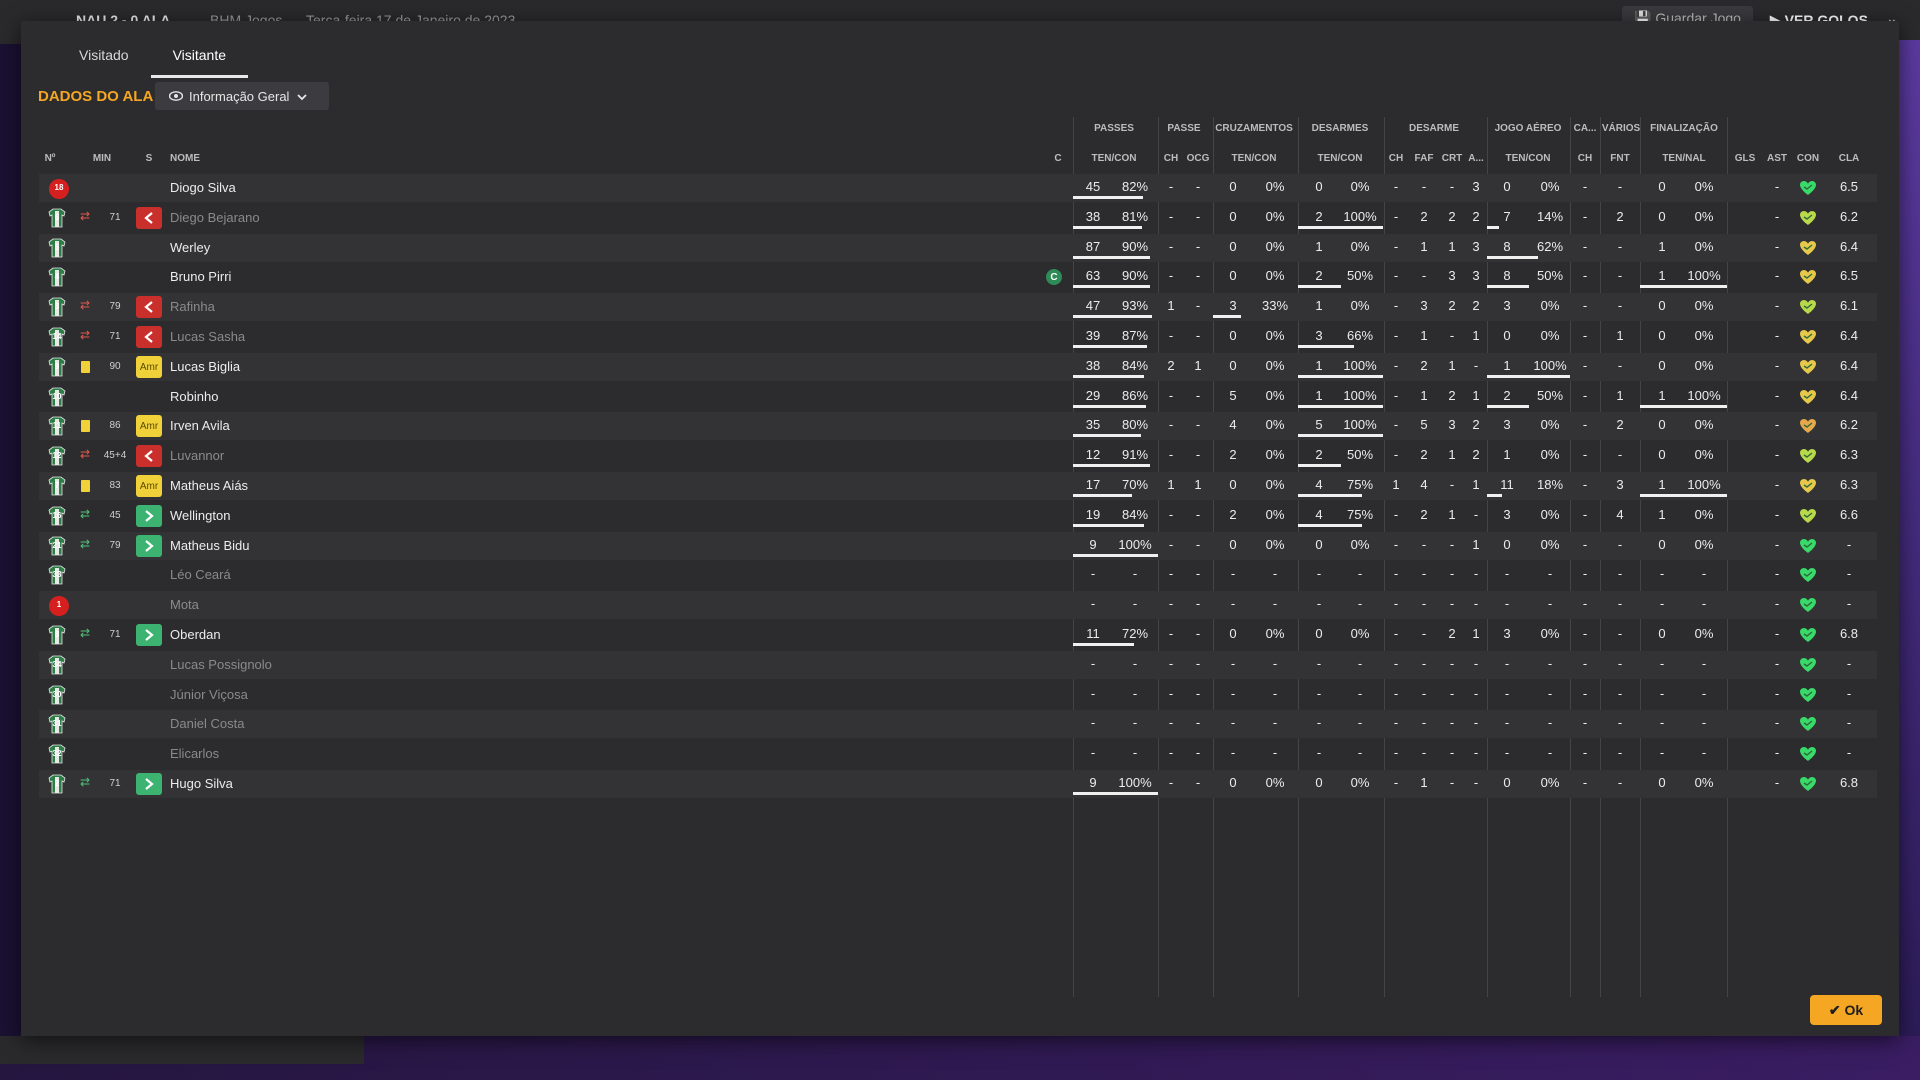 This screenshot has width=1920, height=1080. Describe the element at coordinates (210, 545) in the screenshot. I see `player-name: Matheus Bidu` at that location.